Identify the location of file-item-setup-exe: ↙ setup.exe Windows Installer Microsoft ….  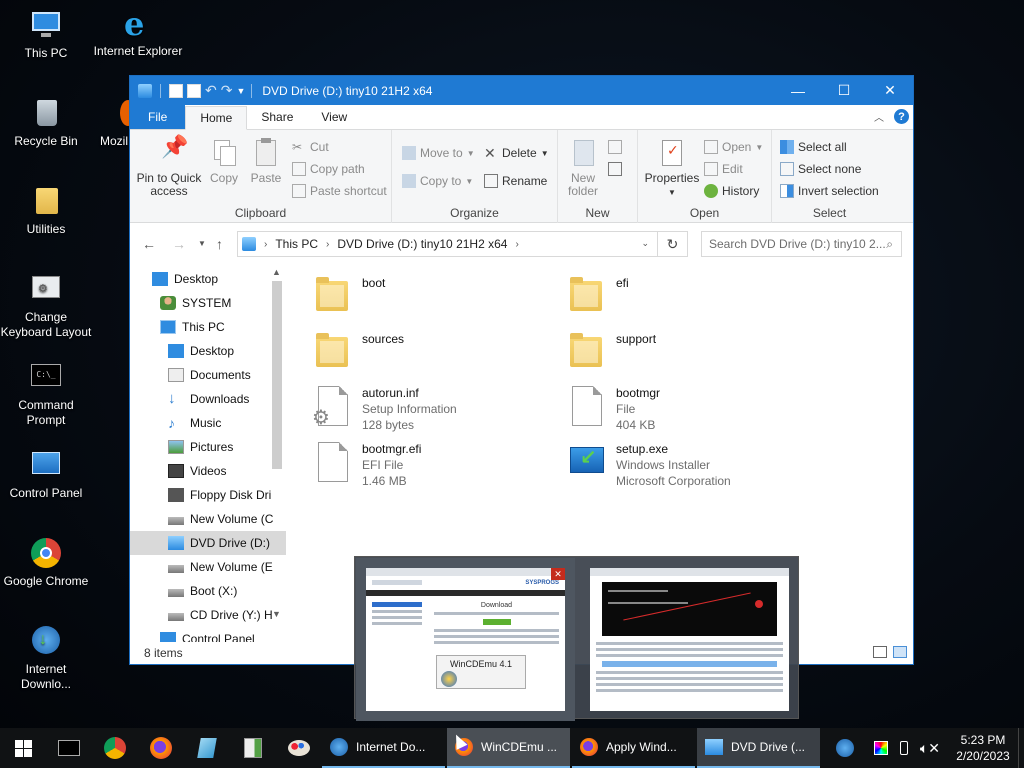
(688, 465).